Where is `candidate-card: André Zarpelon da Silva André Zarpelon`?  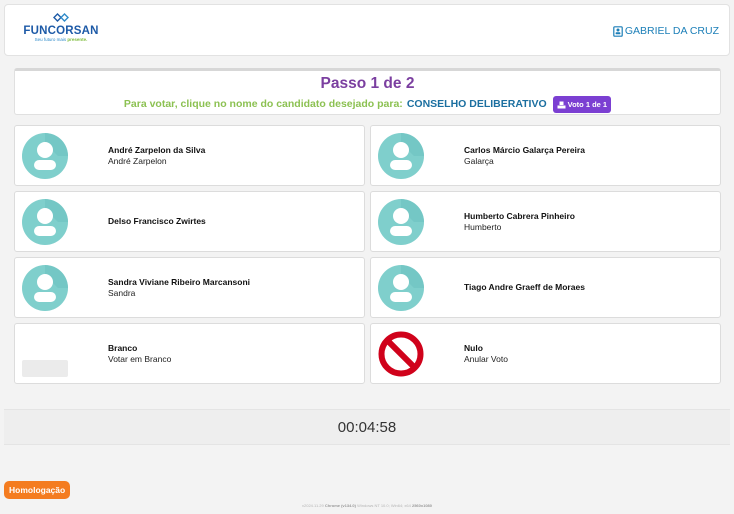
candidate-card: André Zarpelon da Silva André Zarpelon is located at coordinates (189, 155).